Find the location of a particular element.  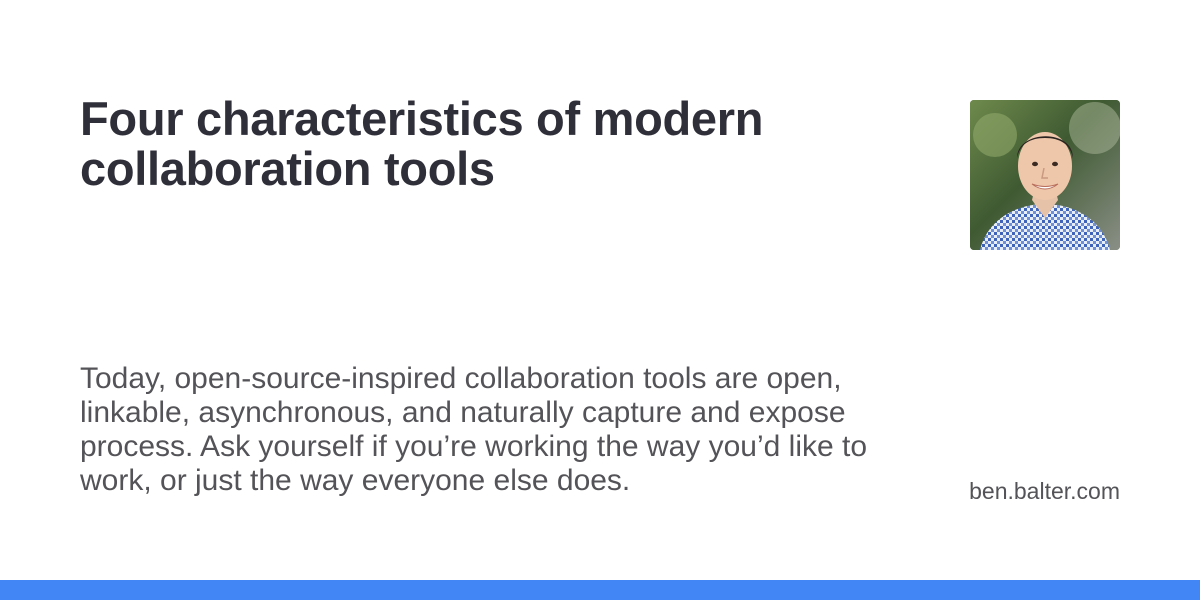

author-photo-icon is located at coordinates (1045, 175).